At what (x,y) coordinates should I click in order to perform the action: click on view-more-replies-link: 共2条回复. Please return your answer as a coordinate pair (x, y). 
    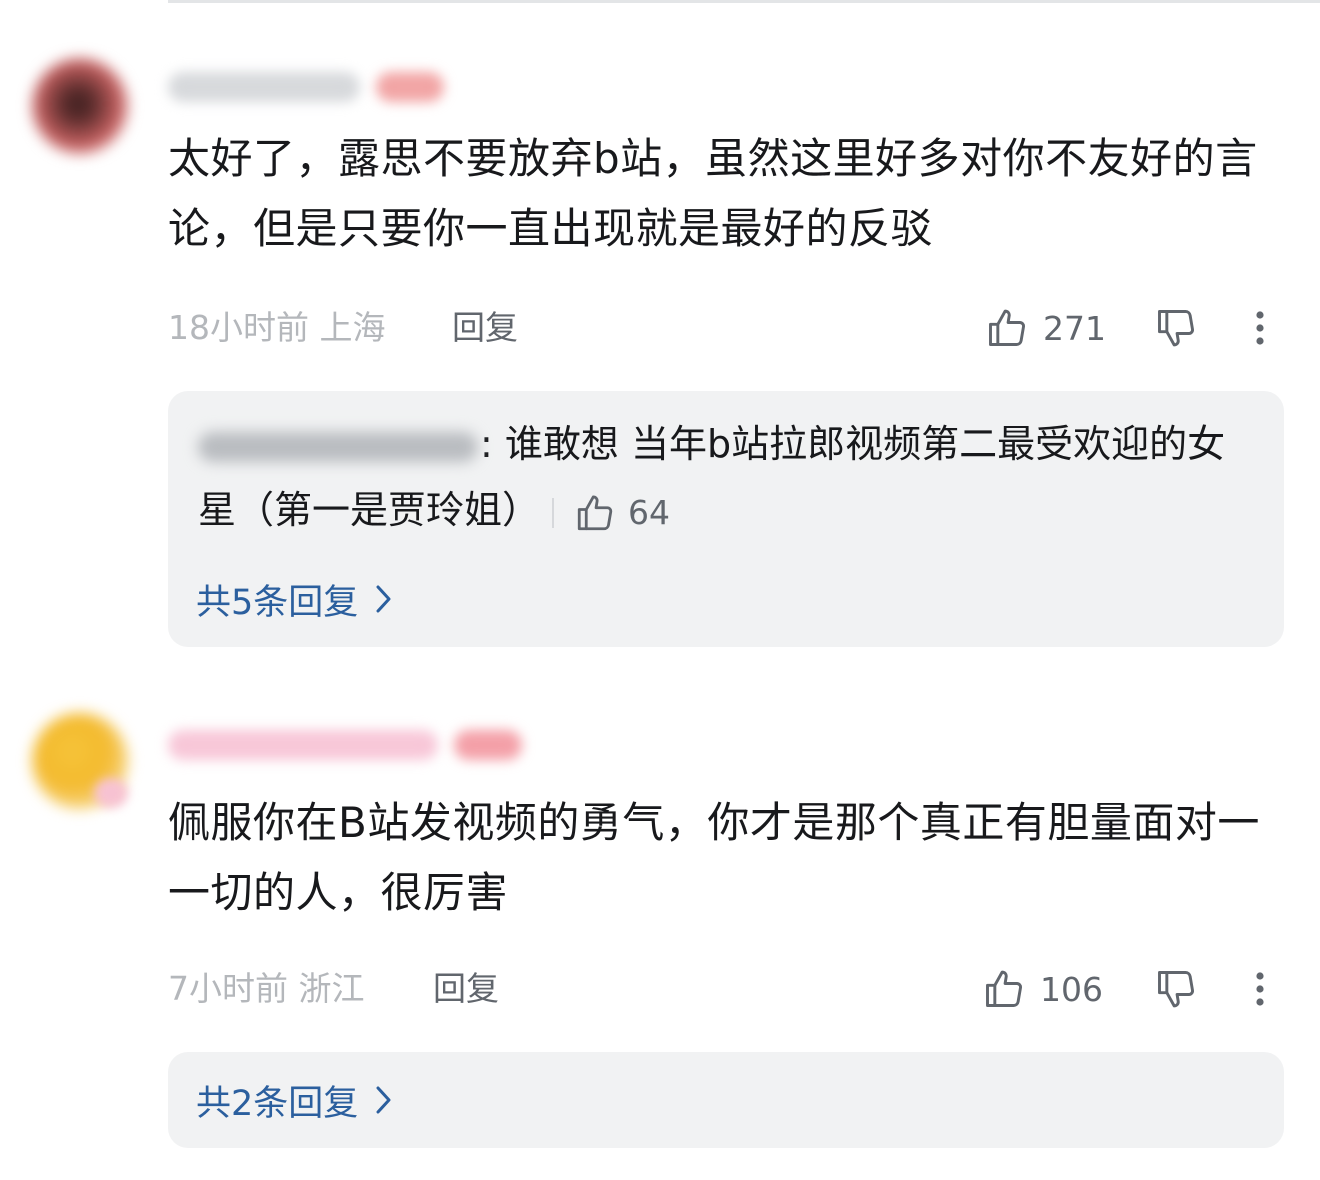
    Looking at the image, I should click on (297, 1100).